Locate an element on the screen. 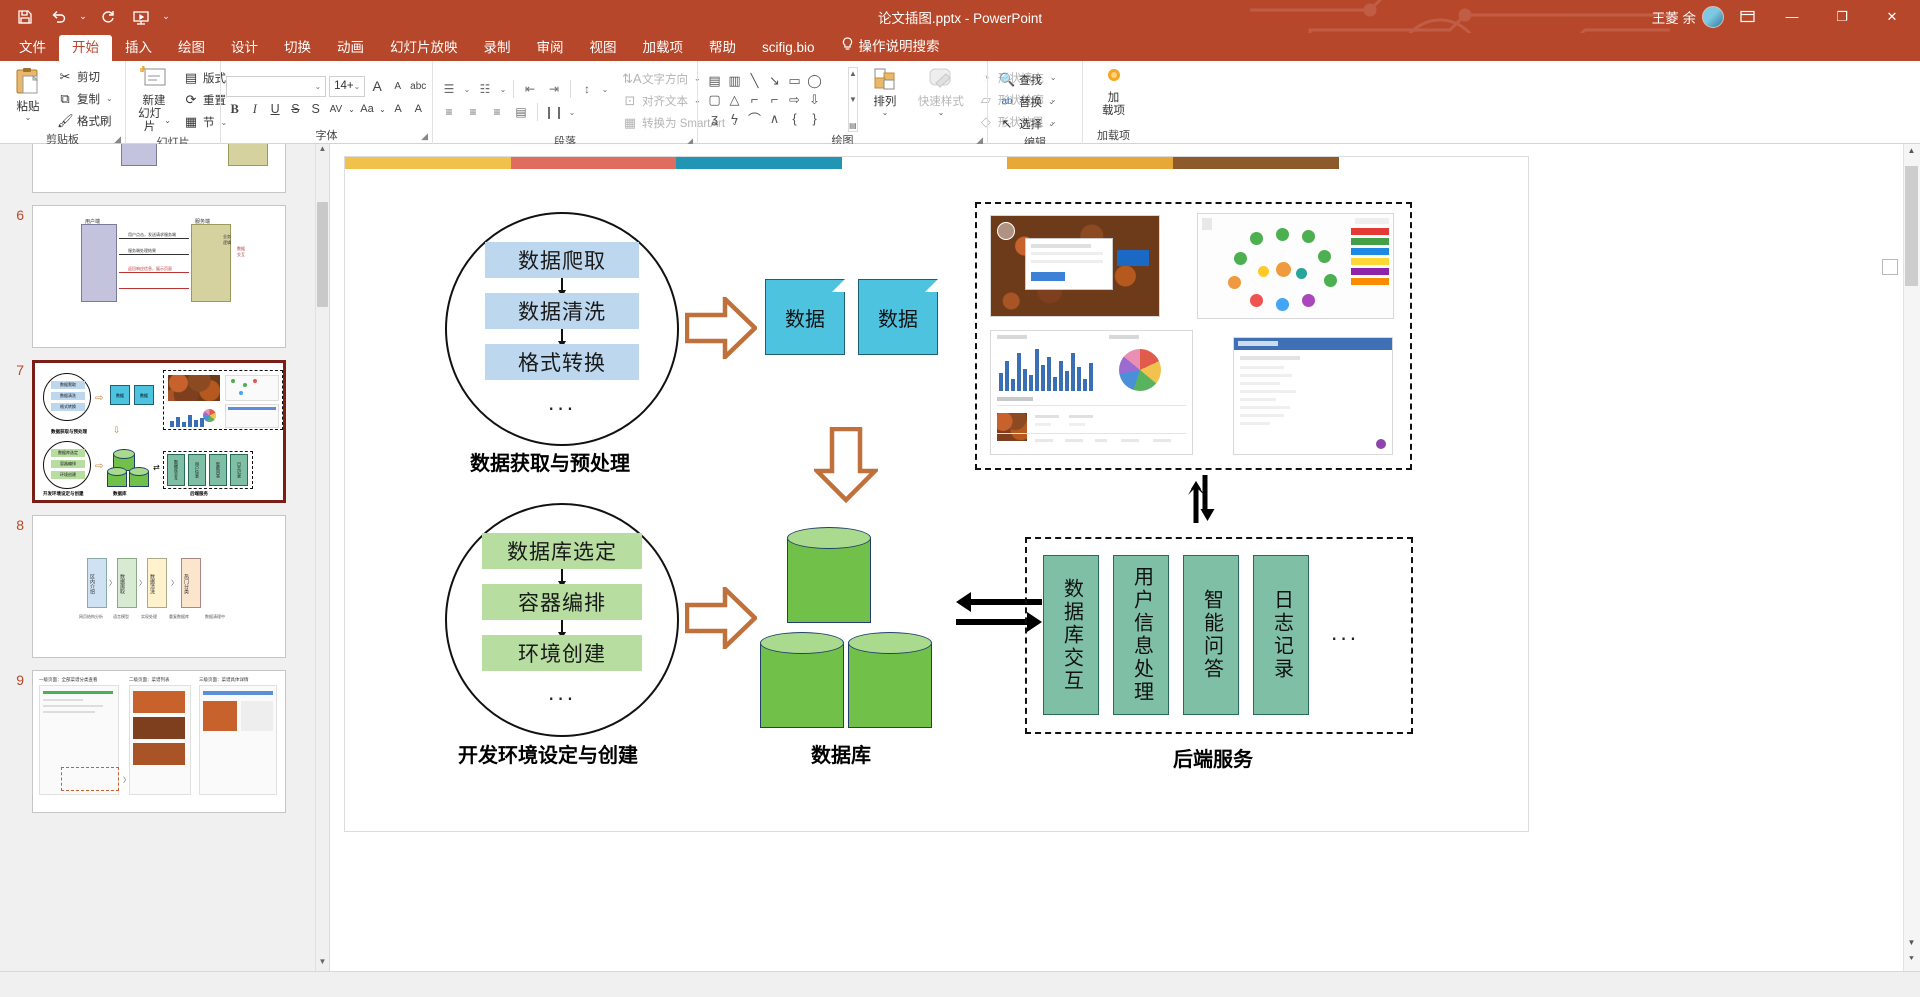 This screenshot has height=997, width=1920. replace-button: ab 替换 ⌄ is located at coordinates (1027, 101).